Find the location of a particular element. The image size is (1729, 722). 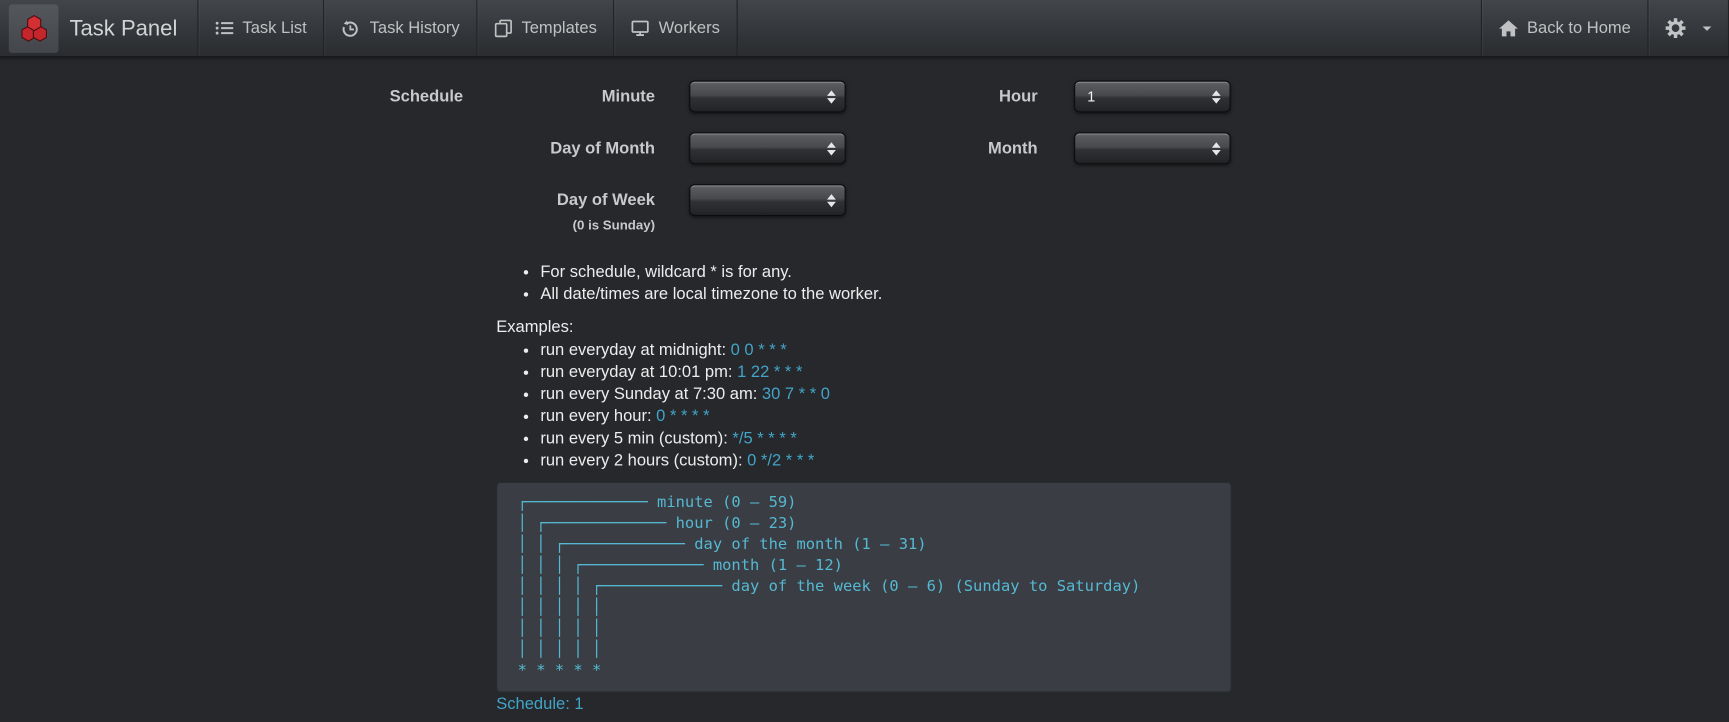

example-cron-code: */5 * * * * is located at coordinates (764, 438).